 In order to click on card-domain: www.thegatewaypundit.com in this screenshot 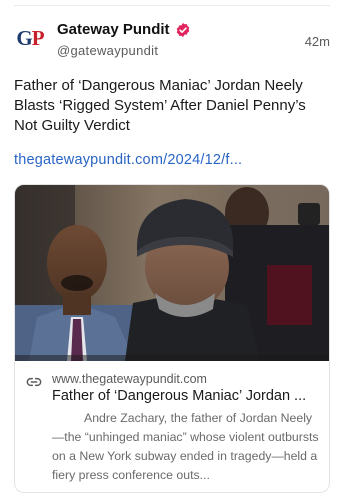, I will do `click(129, 379)`.